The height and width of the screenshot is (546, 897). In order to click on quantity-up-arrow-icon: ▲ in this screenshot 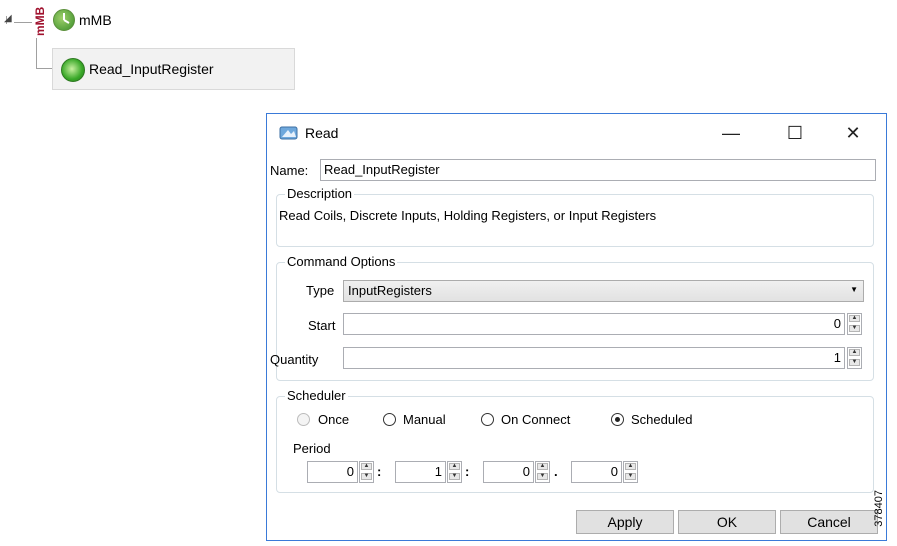, I will do `click(854, 352)`.